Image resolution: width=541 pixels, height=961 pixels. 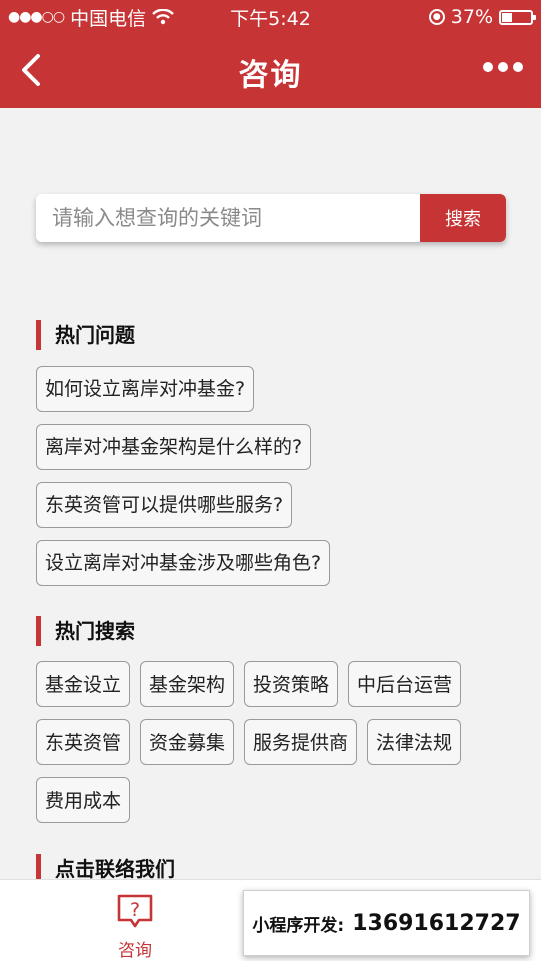 I want to click on question-item: 如何设立离岸对冲基金?, so click(x=145, y=389).